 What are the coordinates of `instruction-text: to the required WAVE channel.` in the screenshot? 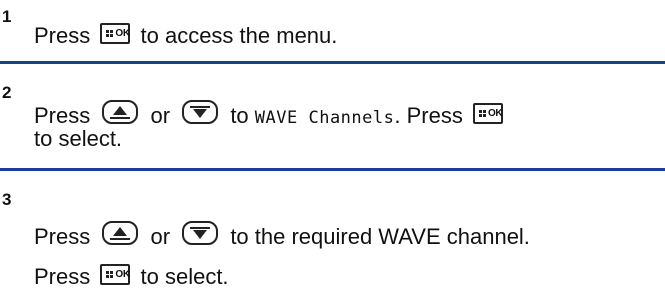 It's located at (380, 236).